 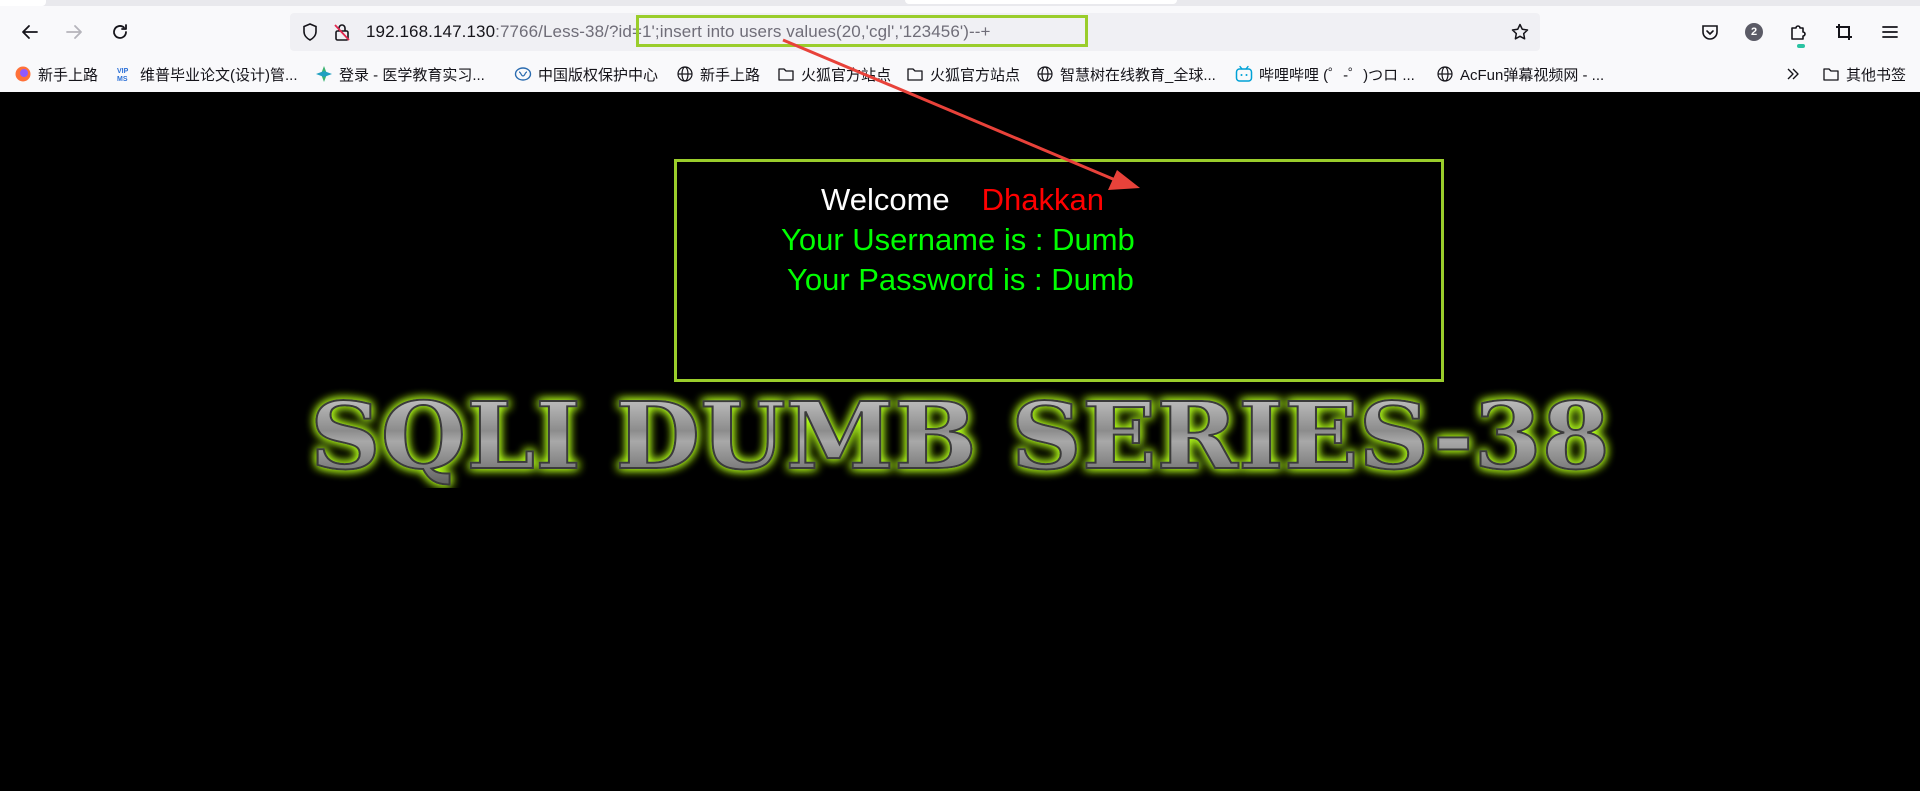 What do you see at coordinates (1041, 2) in the screenshot?
I see `tab-preview` at bounding box center [1041, 2].